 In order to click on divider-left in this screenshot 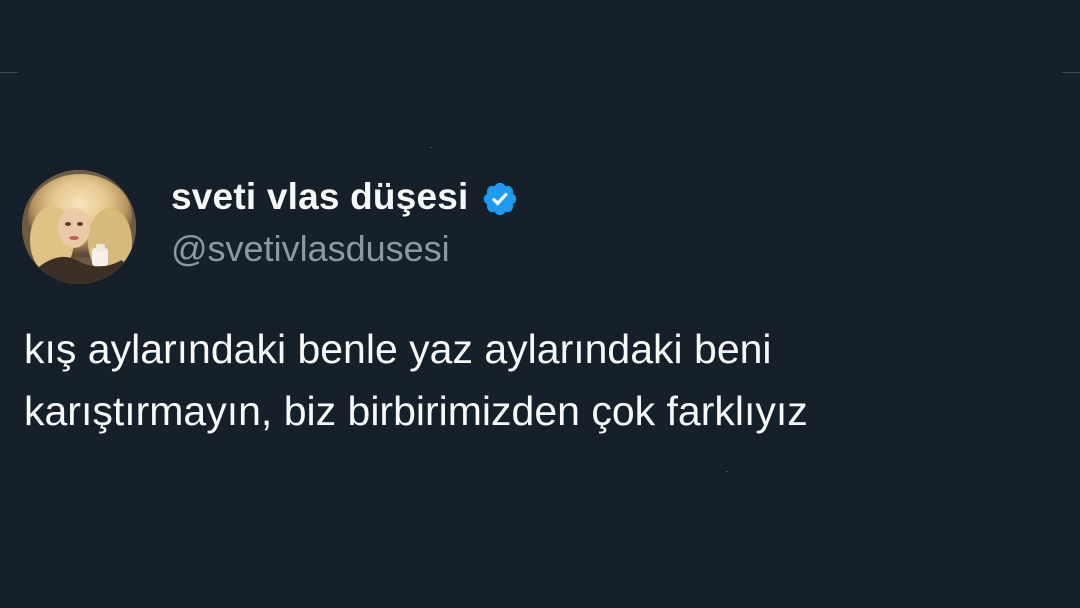, I will do `click(9, 72)`.